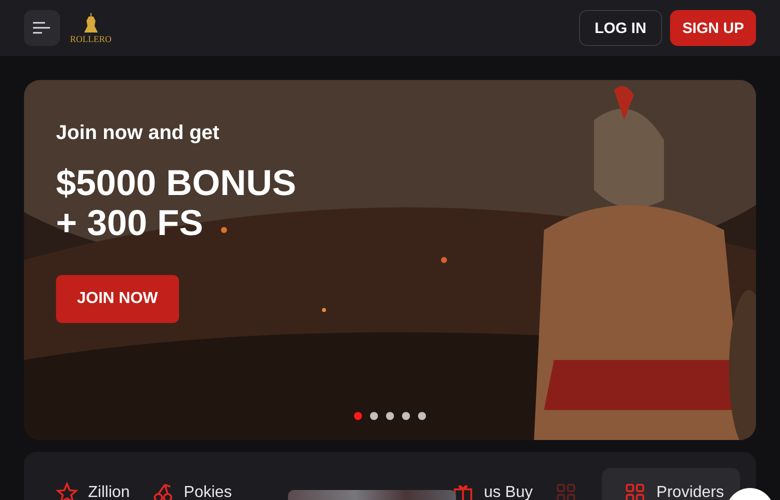 Image resolution: width=780 pixels, height=500 pixels. I want to click on menu-icon, so click(42, 28).